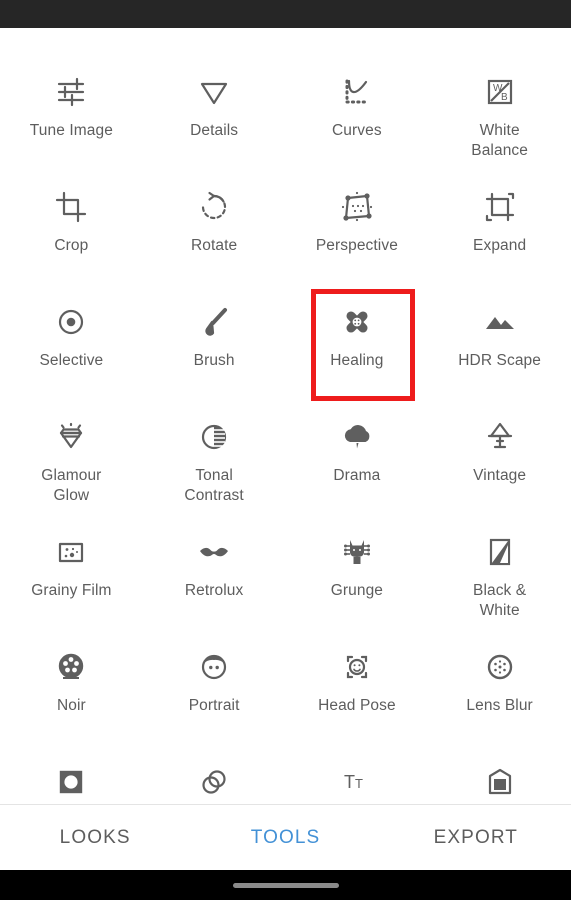  What do you see at coordinates (500, 207) in the screenshot?
I see `expand-icon` at bounding box center [500, 207].